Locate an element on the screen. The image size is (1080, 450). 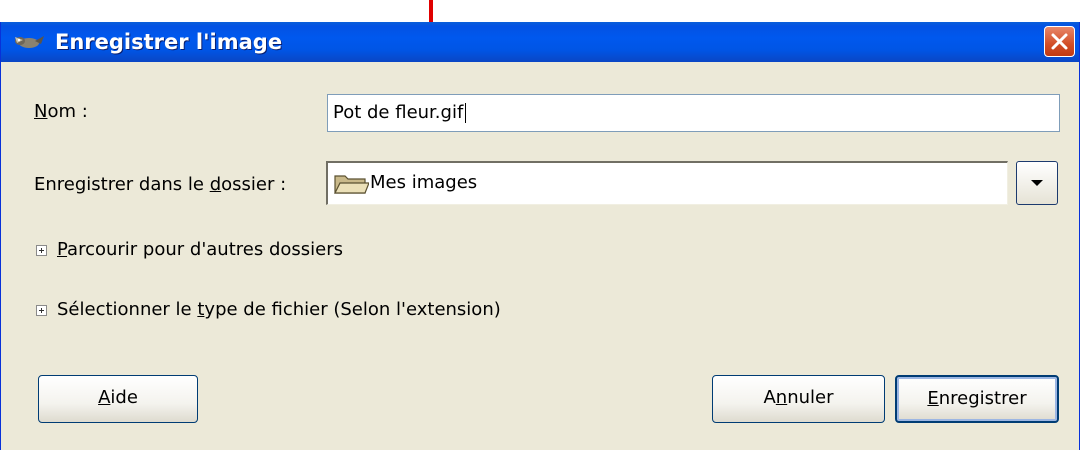
browse-expander-icon is located at coordinates (41, 250).